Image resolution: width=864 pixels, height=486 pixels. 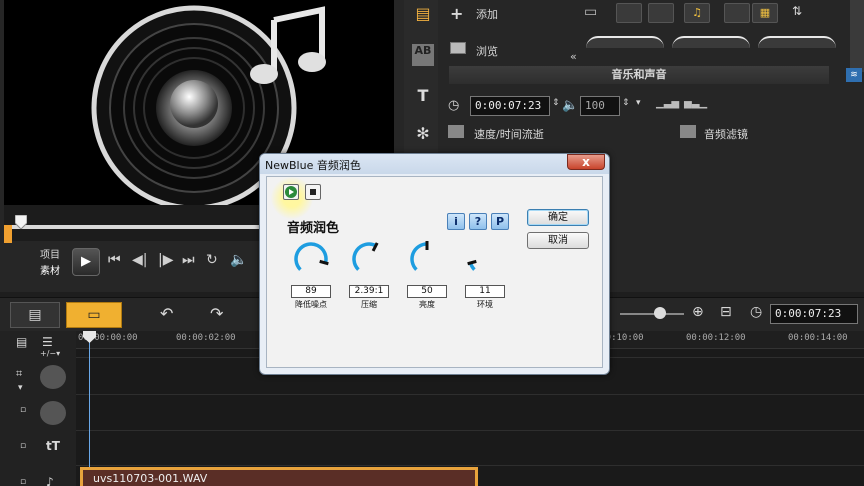 What do you see at coordinates (638, 103) in the screenshot?
I see `volume-dropdown-icon: ▾` at bounding box center [638, 103].